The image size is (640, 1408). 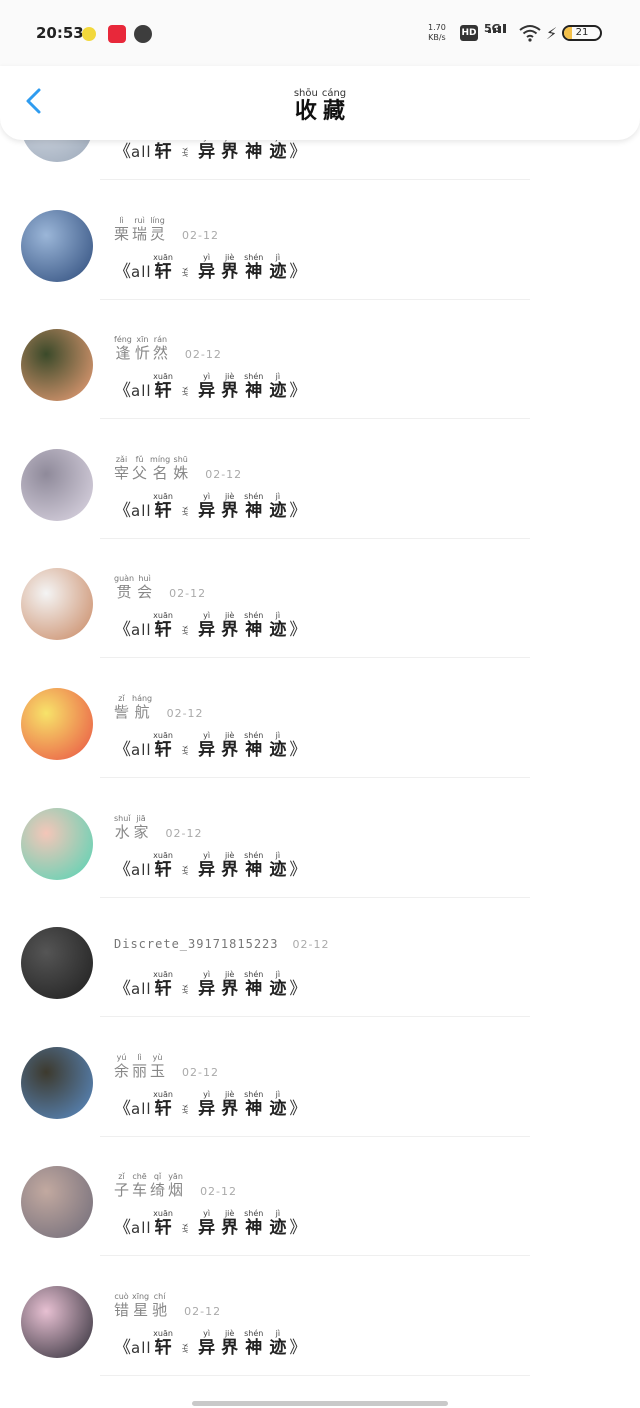 What do you see at coordinates (437, 32) in the screenshot?
I see `network-speed: 1.70 KB/s` at bounding box center [437, 32].